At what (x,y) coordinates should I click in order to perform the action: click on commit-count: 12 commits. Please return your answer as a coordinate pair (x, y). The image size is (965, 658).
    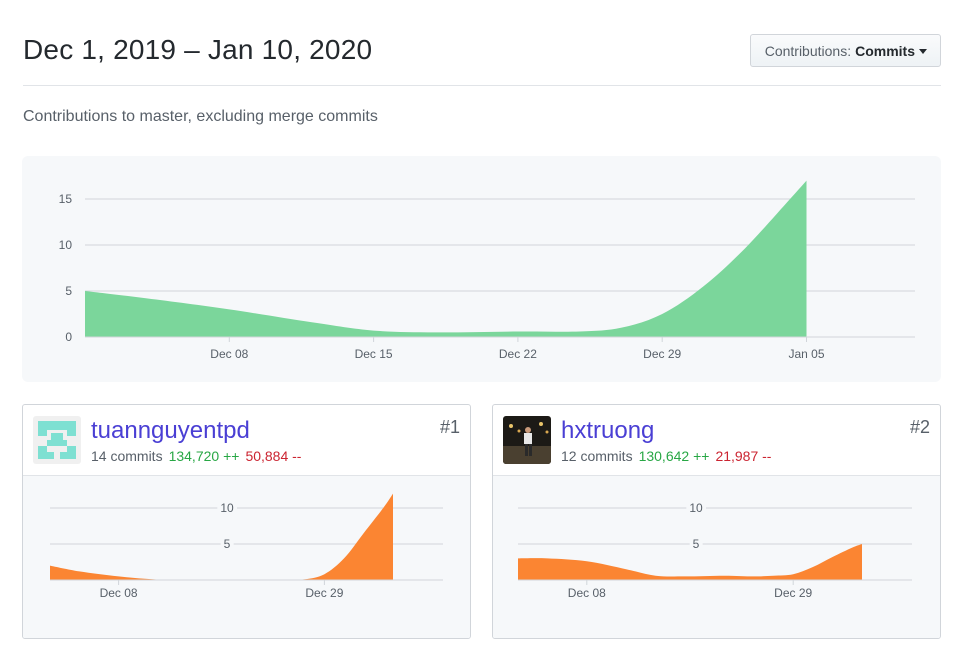
    Looking at the image, I should click on (597, 456).